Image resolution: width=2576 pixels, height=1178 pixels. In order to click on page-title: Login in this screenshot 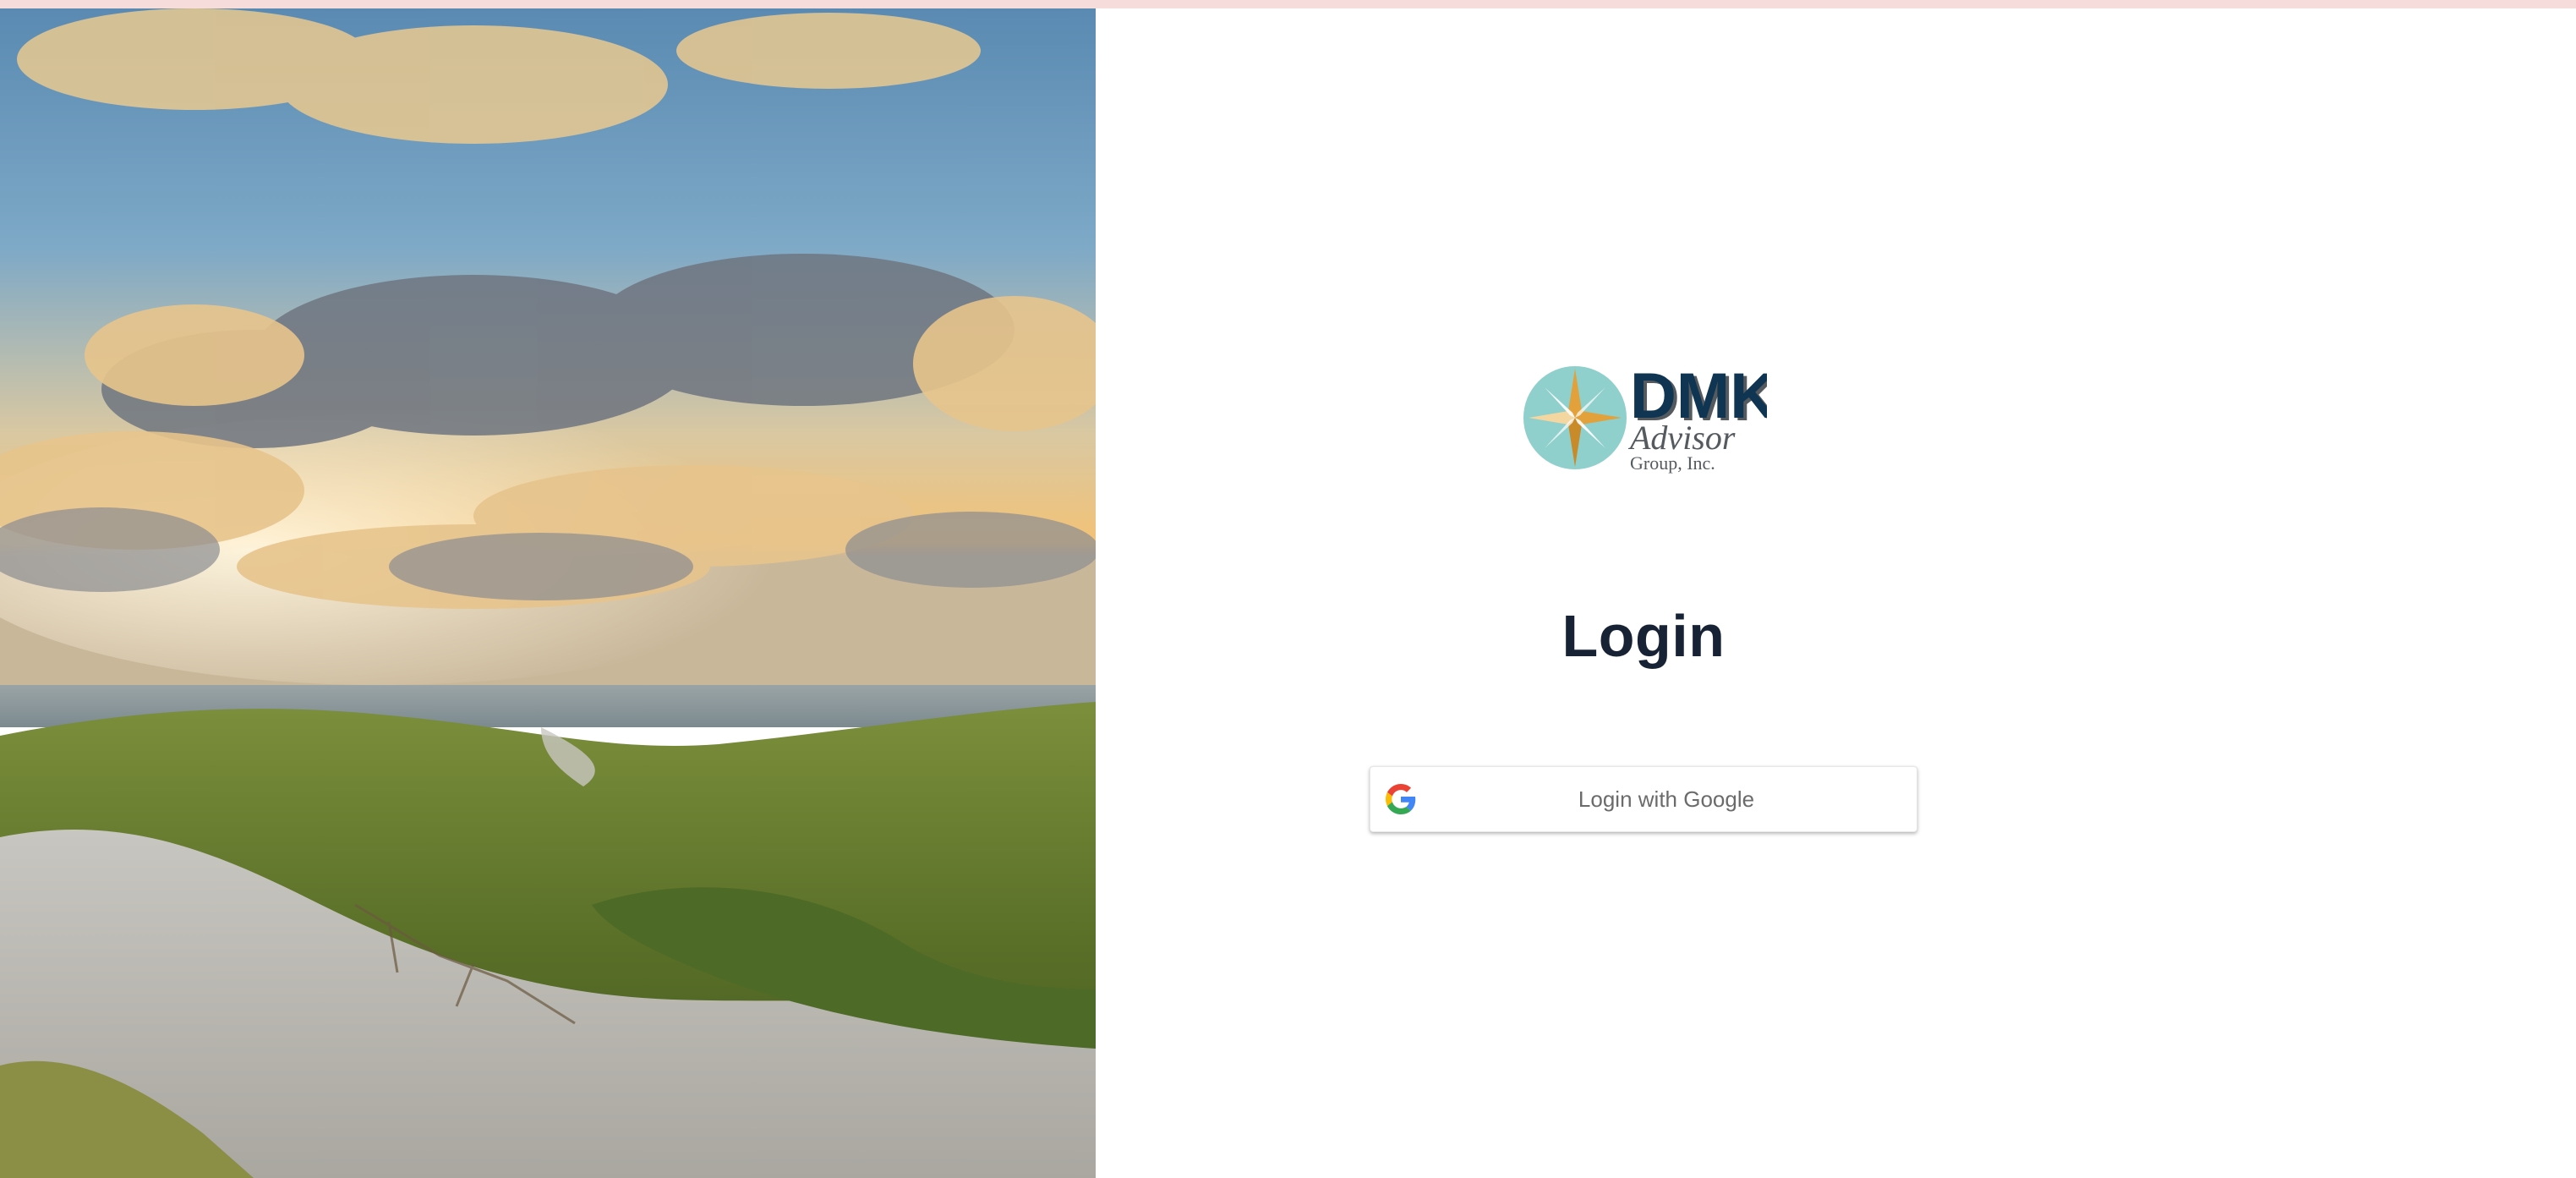, I will do `click(1644, 636)`.